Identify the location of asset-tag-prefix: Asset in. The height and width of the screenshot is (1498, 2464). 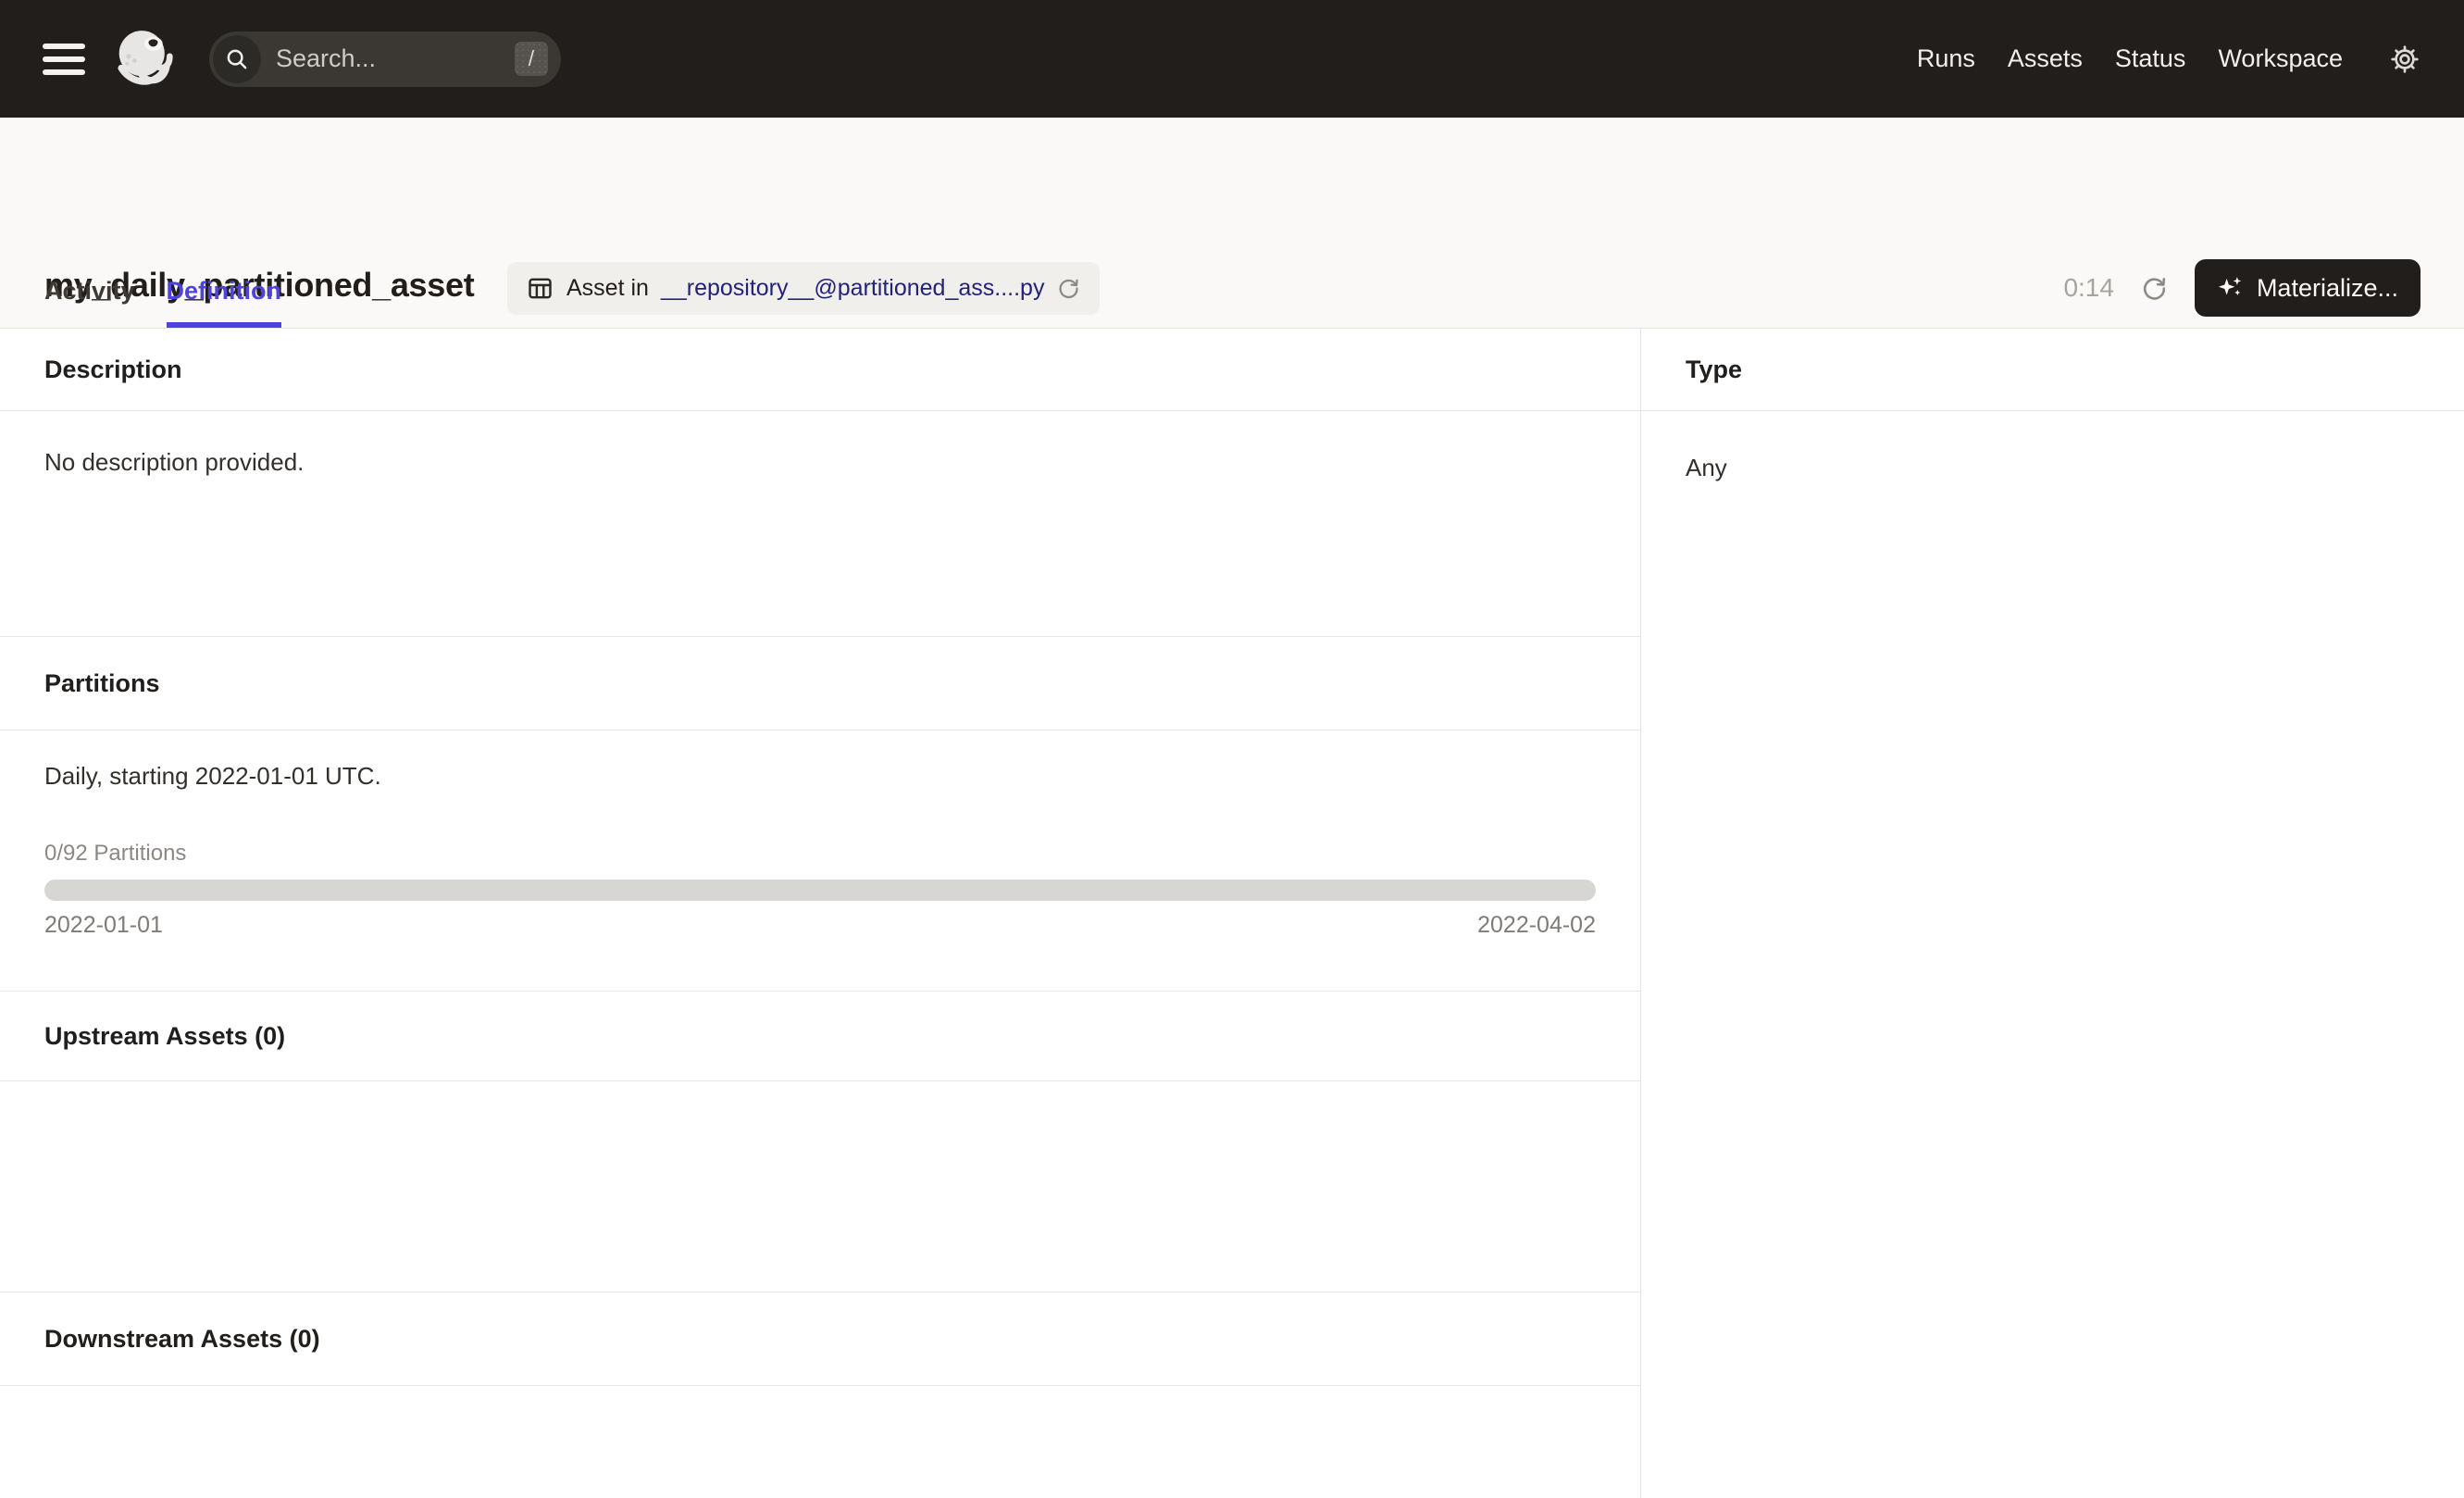
(607, 288).